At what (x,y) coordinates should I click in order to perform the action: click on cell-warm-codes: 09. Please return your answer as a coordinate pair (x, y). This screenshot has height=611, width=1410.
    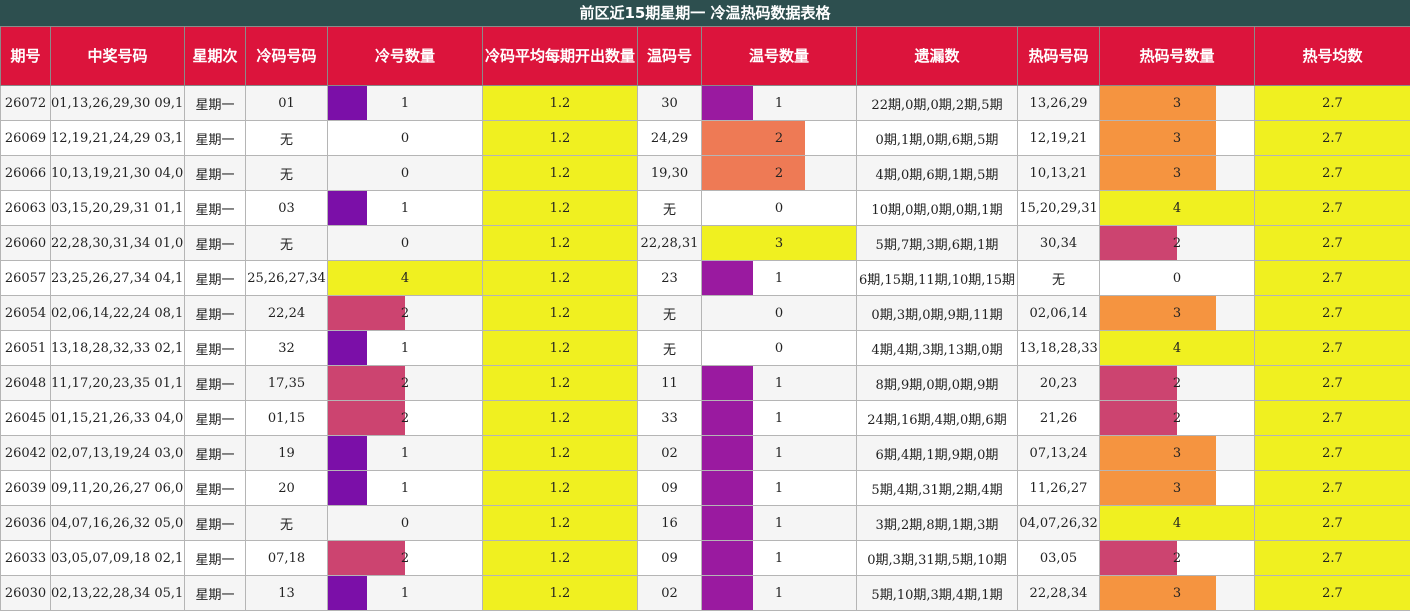
    Looking at the image, I should click on (670, 488).